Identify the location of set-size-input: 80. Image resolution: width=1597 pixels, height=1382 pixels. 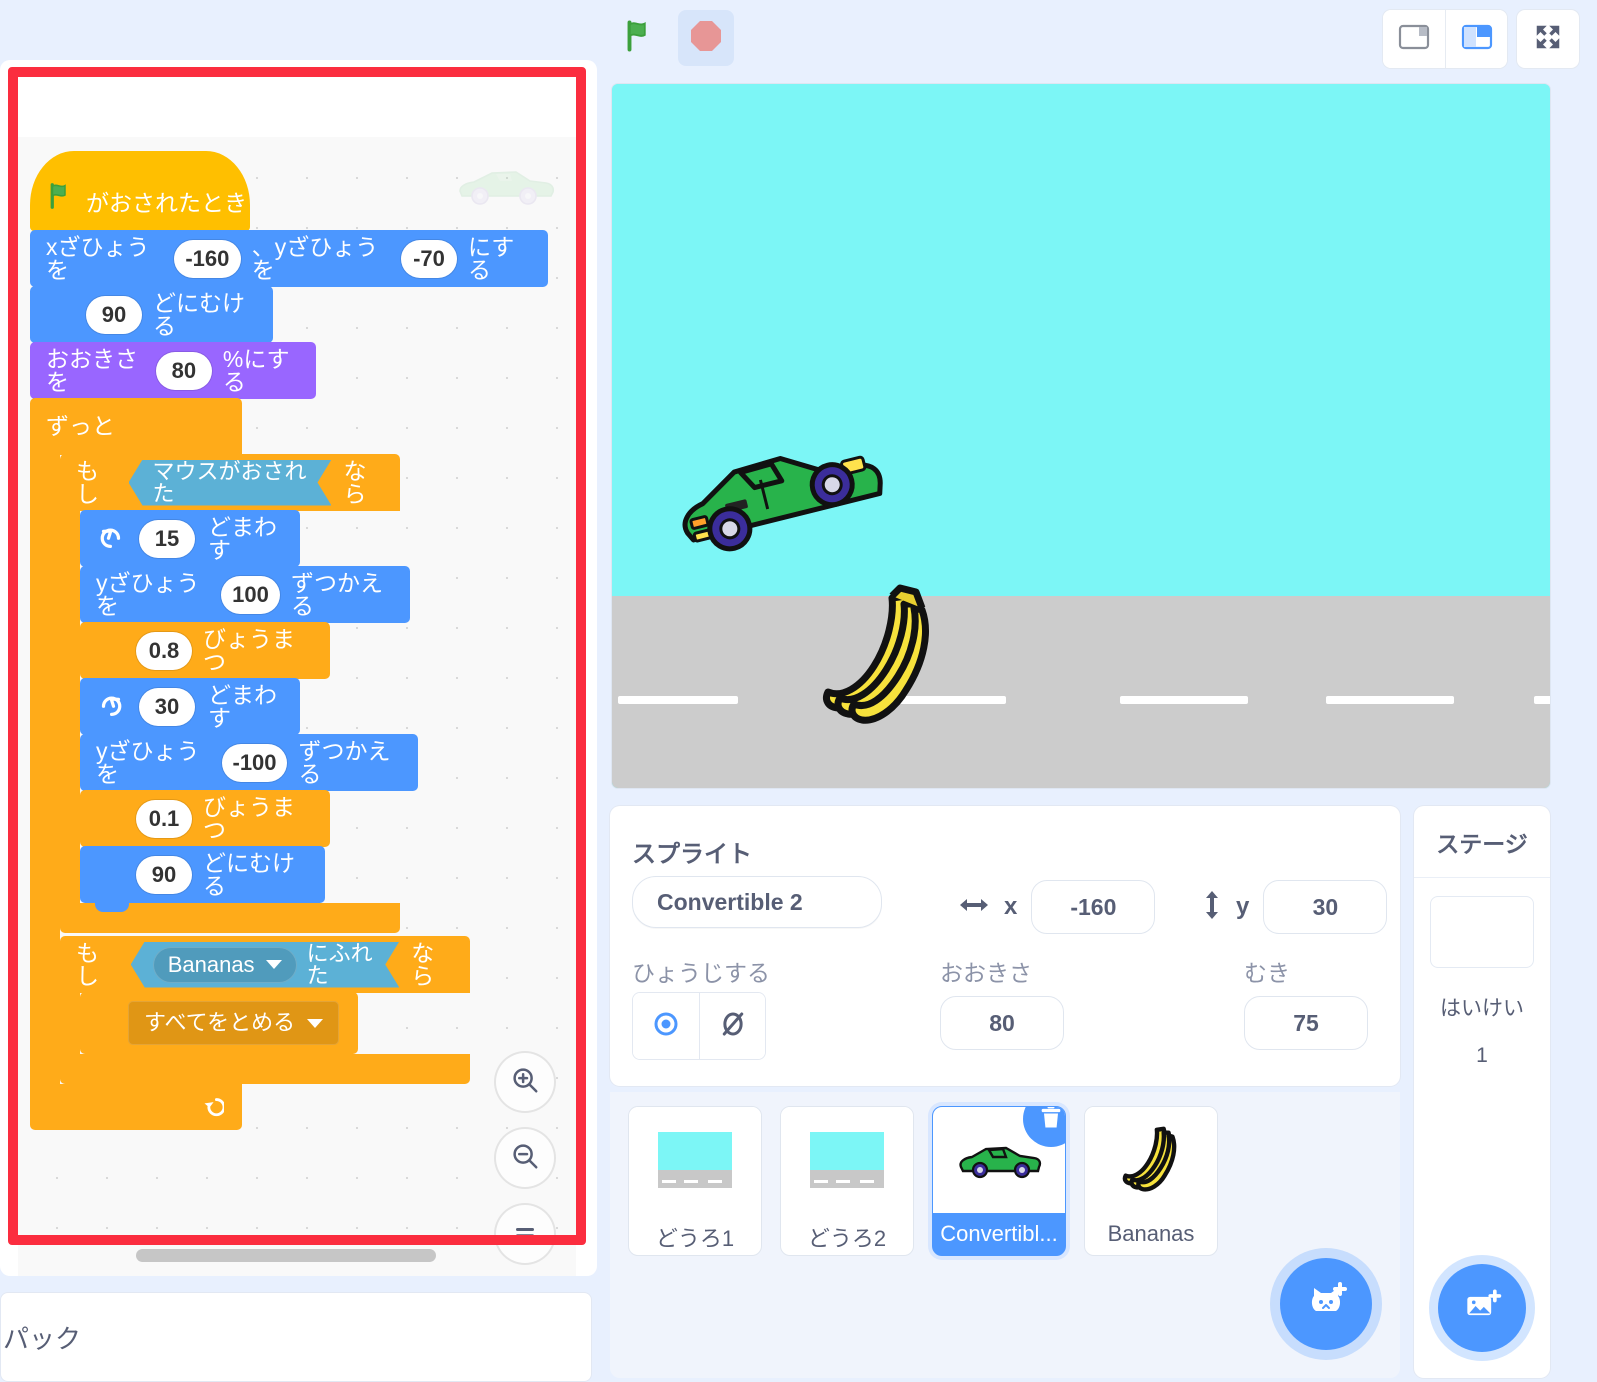
(183, 370).